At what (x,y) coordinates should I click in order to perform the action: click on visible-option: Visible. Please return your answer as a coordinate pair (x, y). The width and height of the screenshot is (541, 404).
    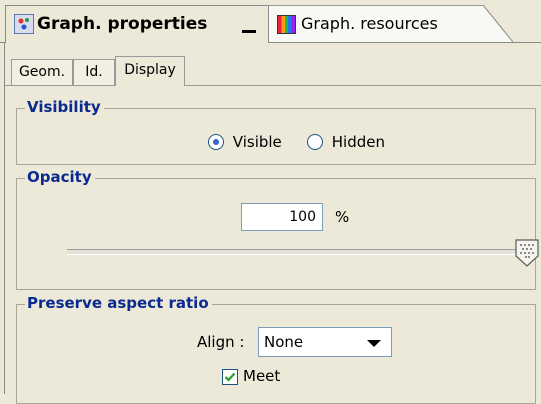
    Looking at the image, I should click on (245, 141).